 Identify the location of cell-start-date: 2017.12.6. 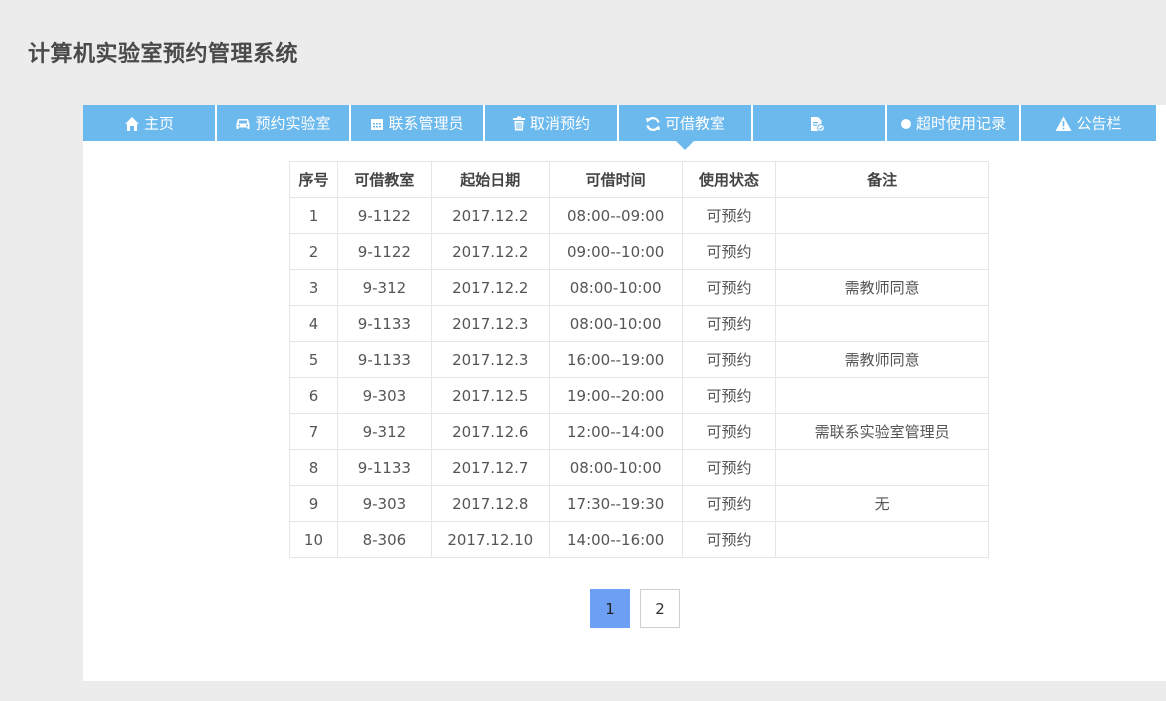
(490, 431).